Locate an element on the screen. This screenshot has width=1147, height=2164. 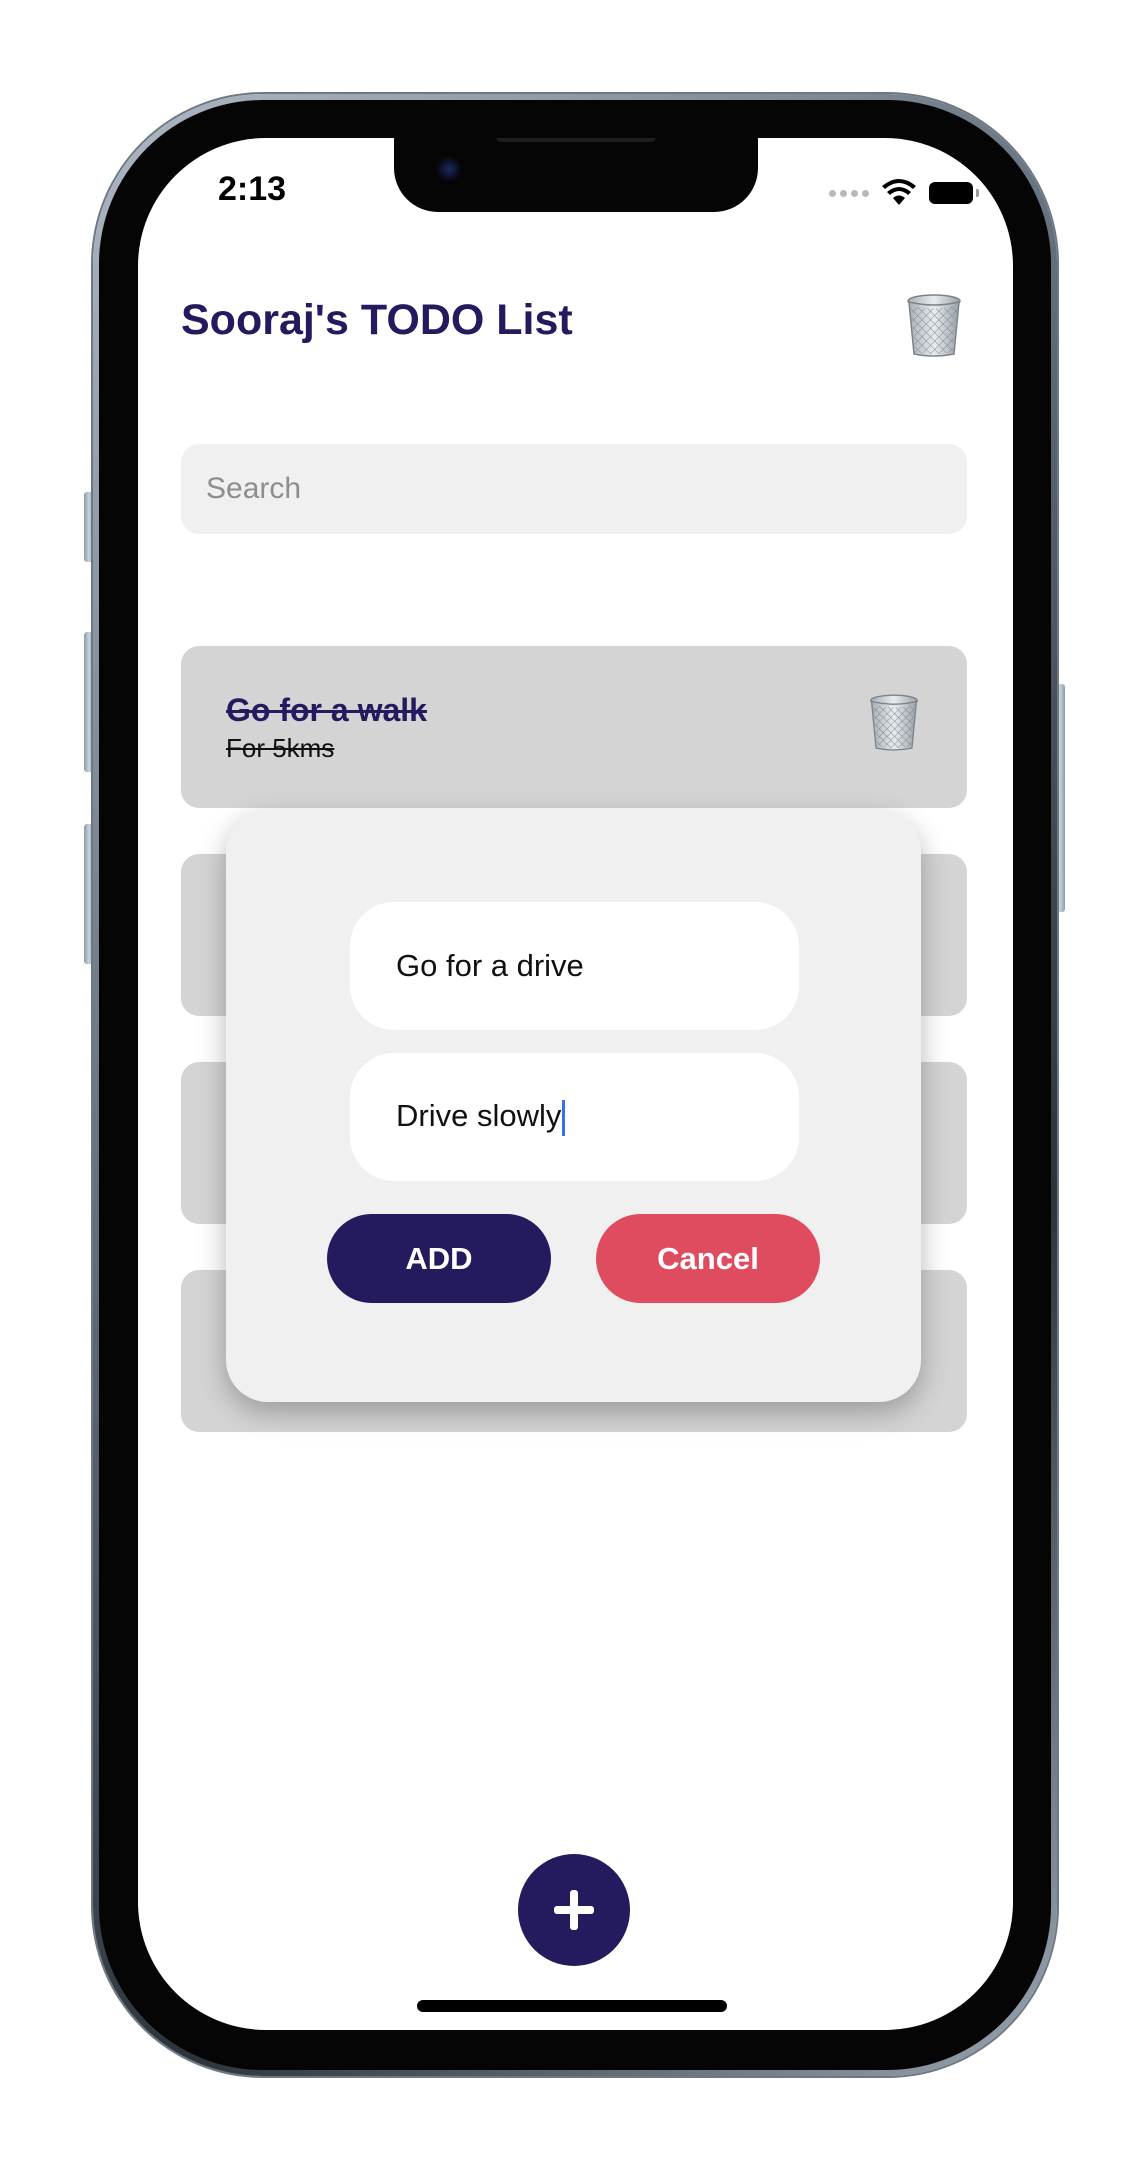
todo-title-field: Go for a drive is located at coordinates (574, 966).